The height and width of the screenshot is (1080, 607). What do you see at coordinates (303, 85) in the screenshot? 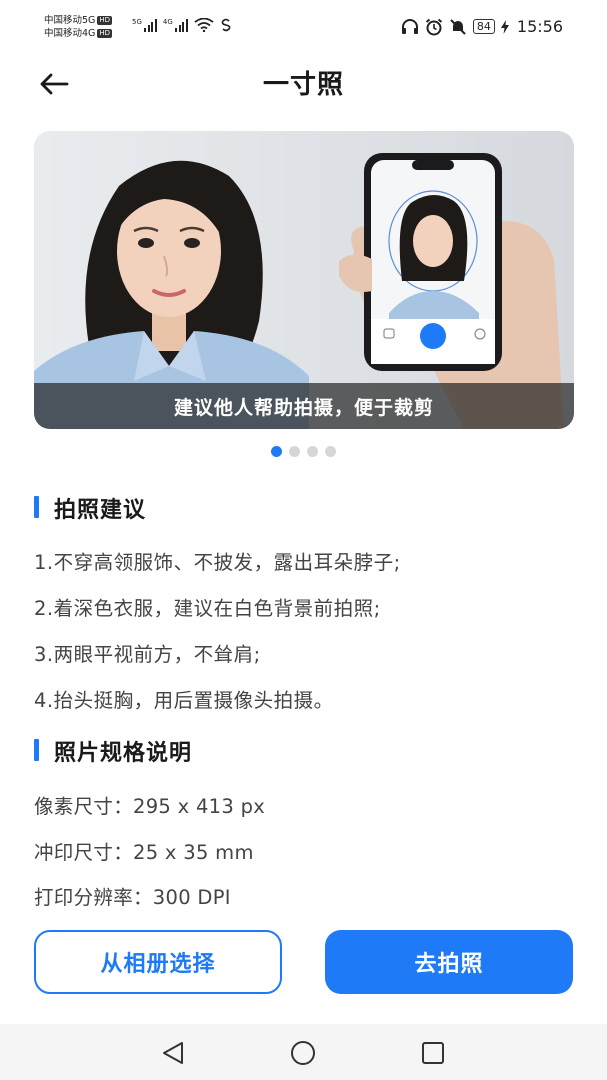
I see `page-title: 一寸照` at bounding box center [303, 85].